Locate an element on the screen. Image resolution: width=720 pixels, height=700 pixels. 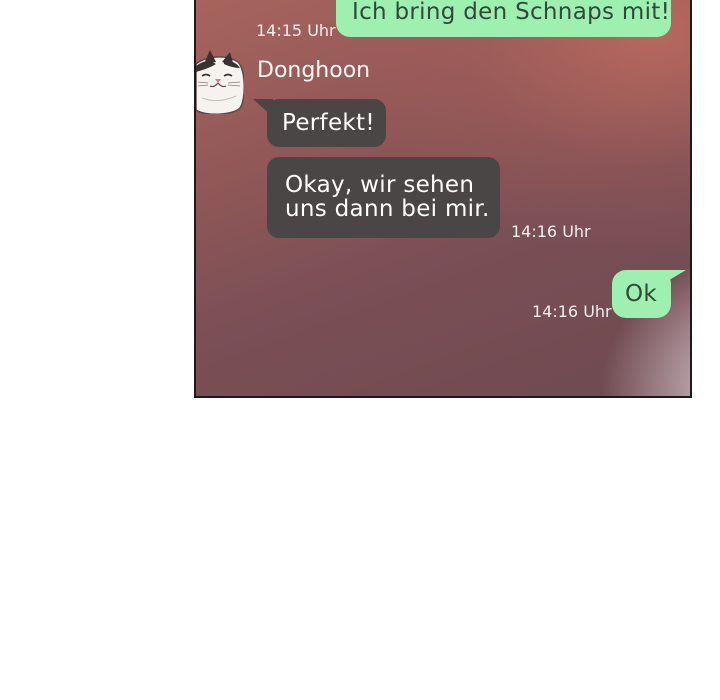
sent-message-bubble: Ok is located at coordinates (641, 294).